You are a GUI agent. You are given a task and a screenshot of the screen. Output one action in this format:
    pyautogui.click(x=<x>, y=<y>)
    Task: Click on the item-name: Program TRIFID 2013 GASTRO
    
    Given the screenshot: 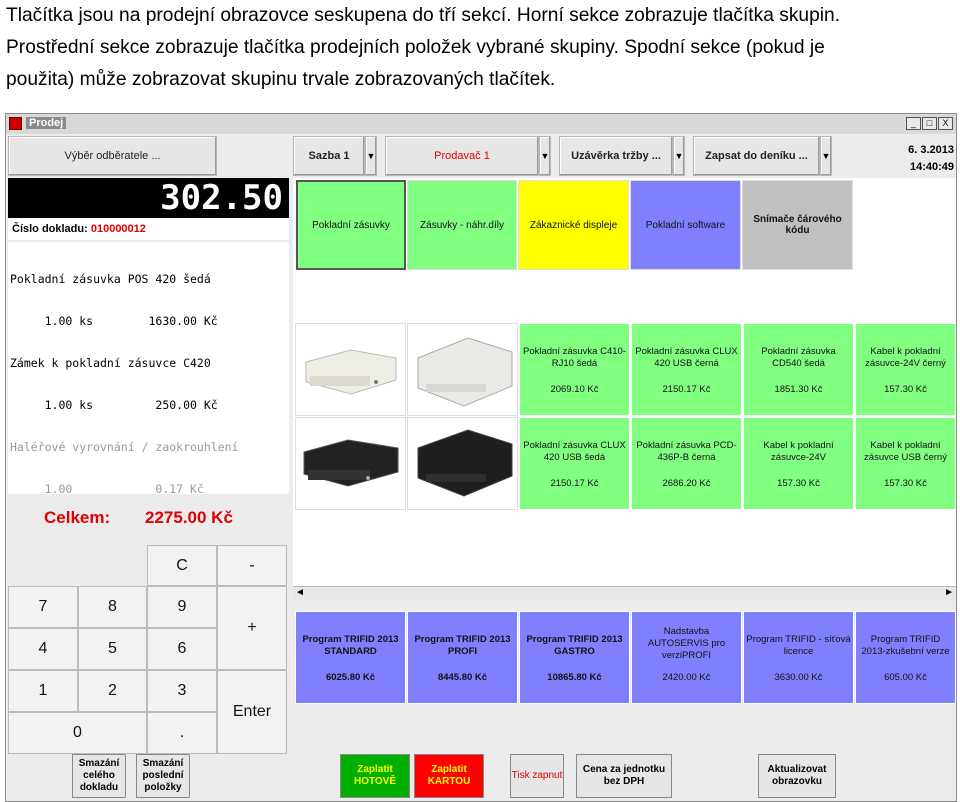 What is the action you would take?
    pyautogui.click(x=574, y=645)
    